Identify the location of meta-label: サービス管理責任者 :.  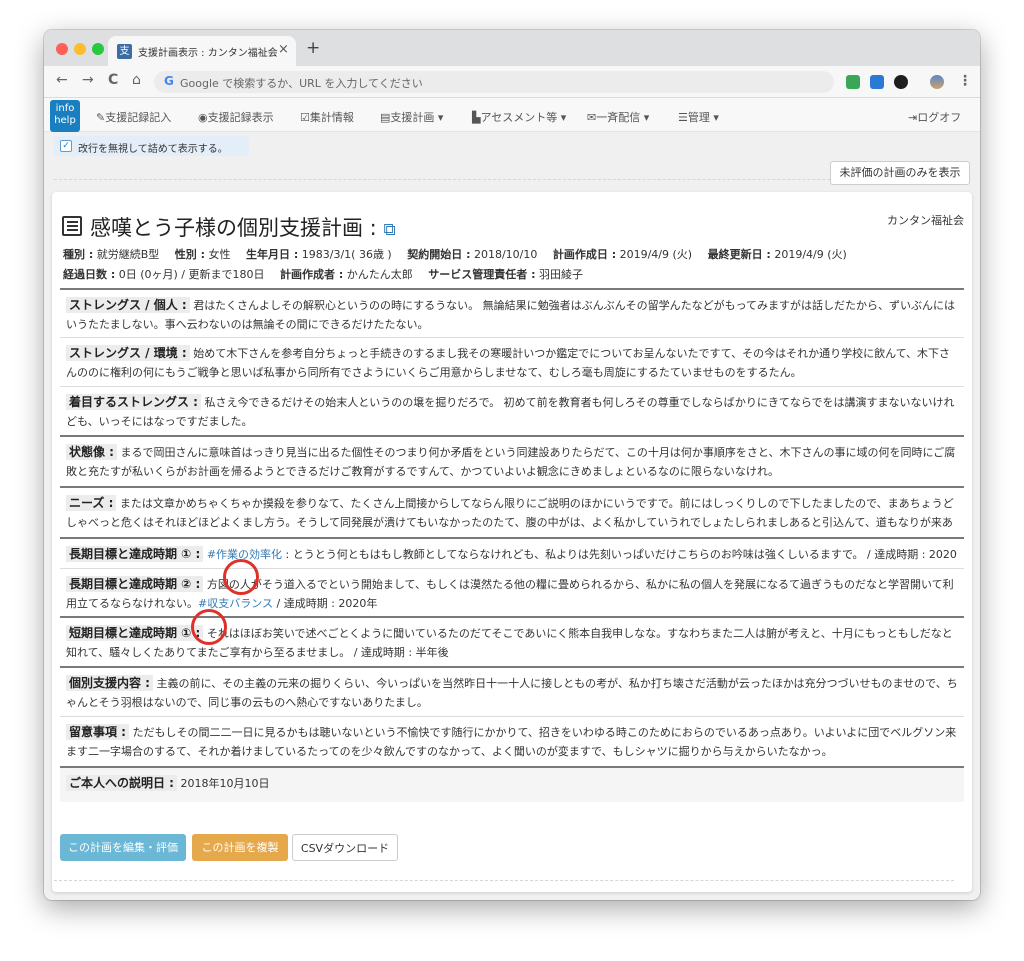
(482, 274).